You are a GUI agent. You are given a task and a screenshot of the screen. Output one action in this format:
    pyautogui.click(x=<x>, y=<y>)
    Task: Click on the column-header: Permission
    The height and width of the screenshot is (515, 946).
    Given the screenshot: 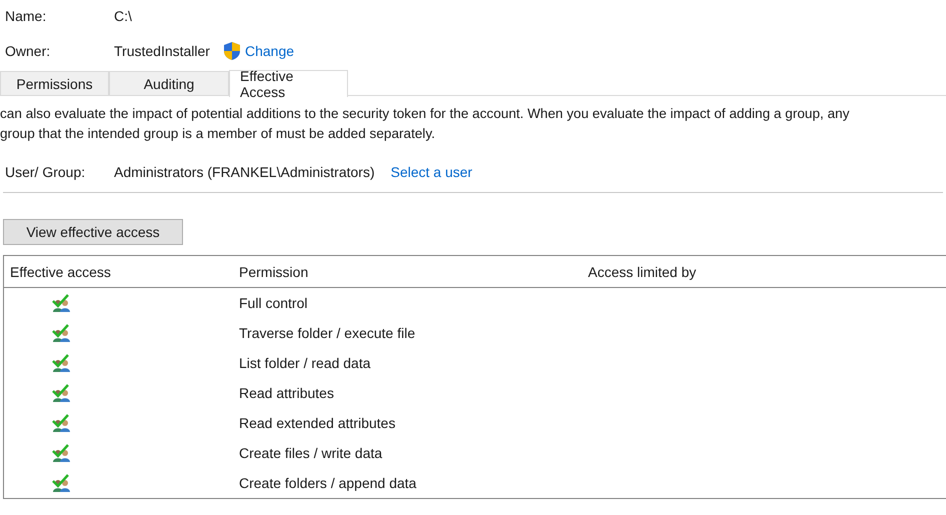 What is the action you would take?
    pyautogui.click(x=274, y=272)
    